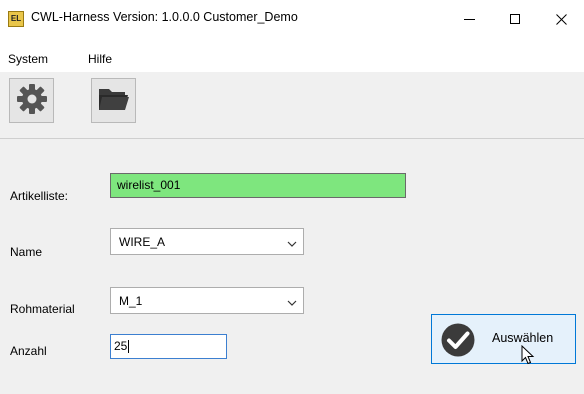 The image size is (584, 394). I want to click on maximize-button, so click(515, 19).